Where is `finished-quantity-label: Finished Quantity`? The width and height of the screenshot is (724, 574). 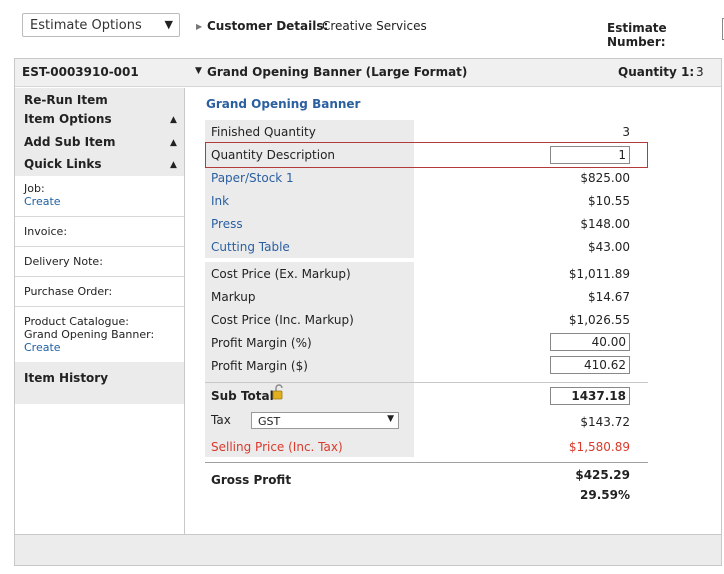
finished-quantity-label: Finished Quantity is located at coordinates (263, 132).